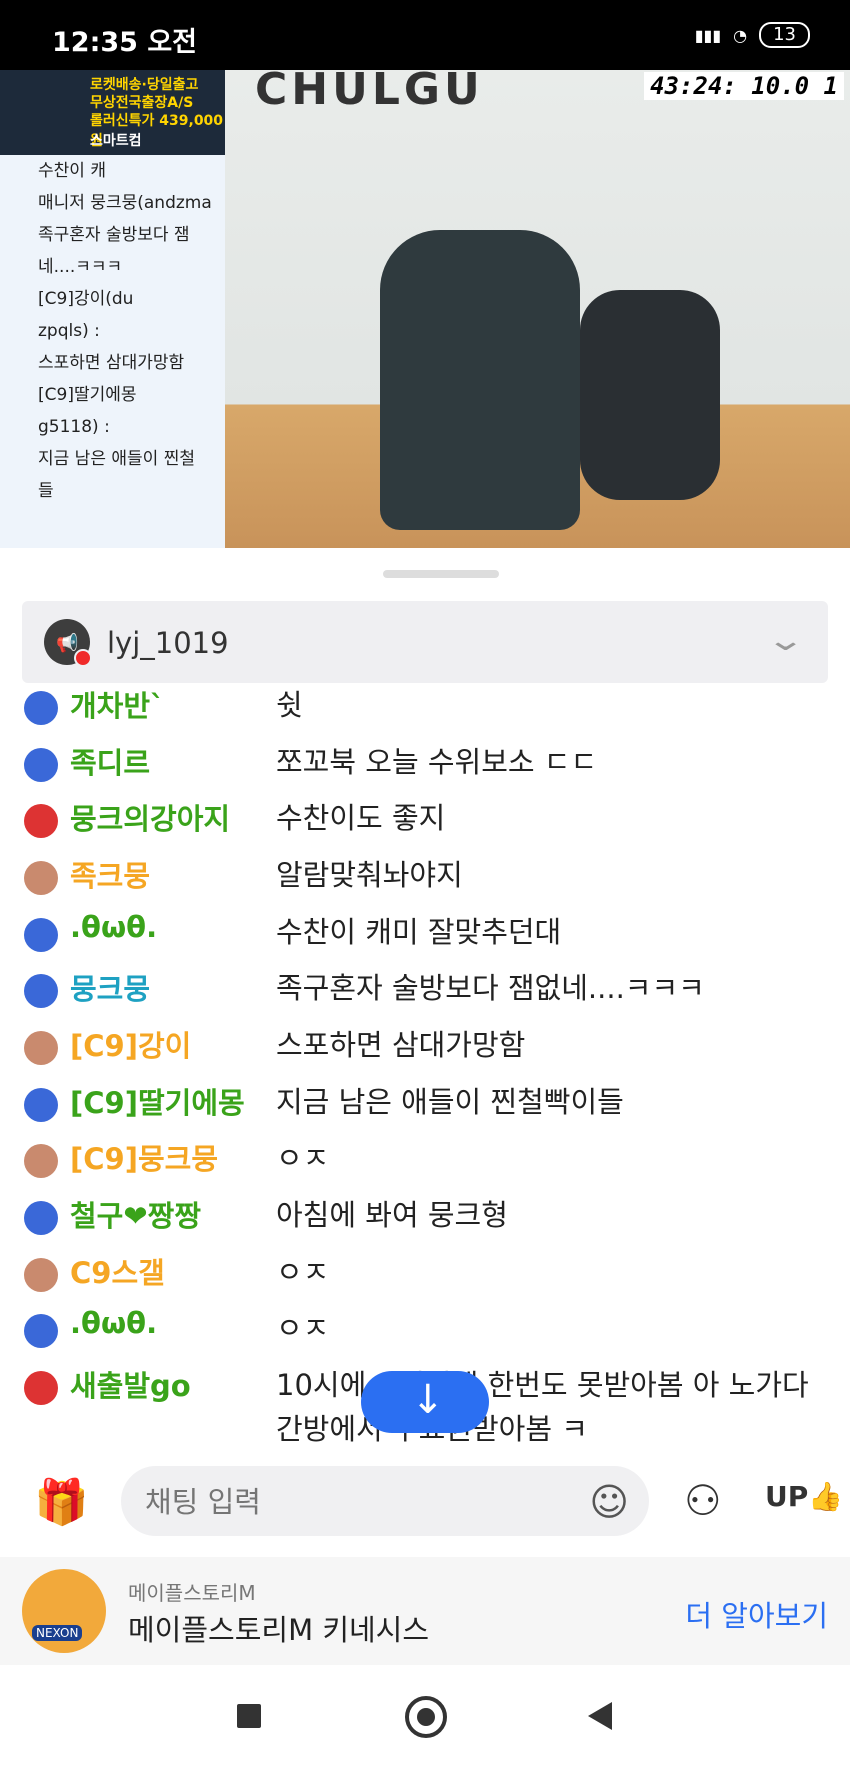  What do you see at coordinates (392, 1215) in the screenshot?
I see `chat-text: 아침에 봐여 뭉크형` at bounding box center [392, 1215].